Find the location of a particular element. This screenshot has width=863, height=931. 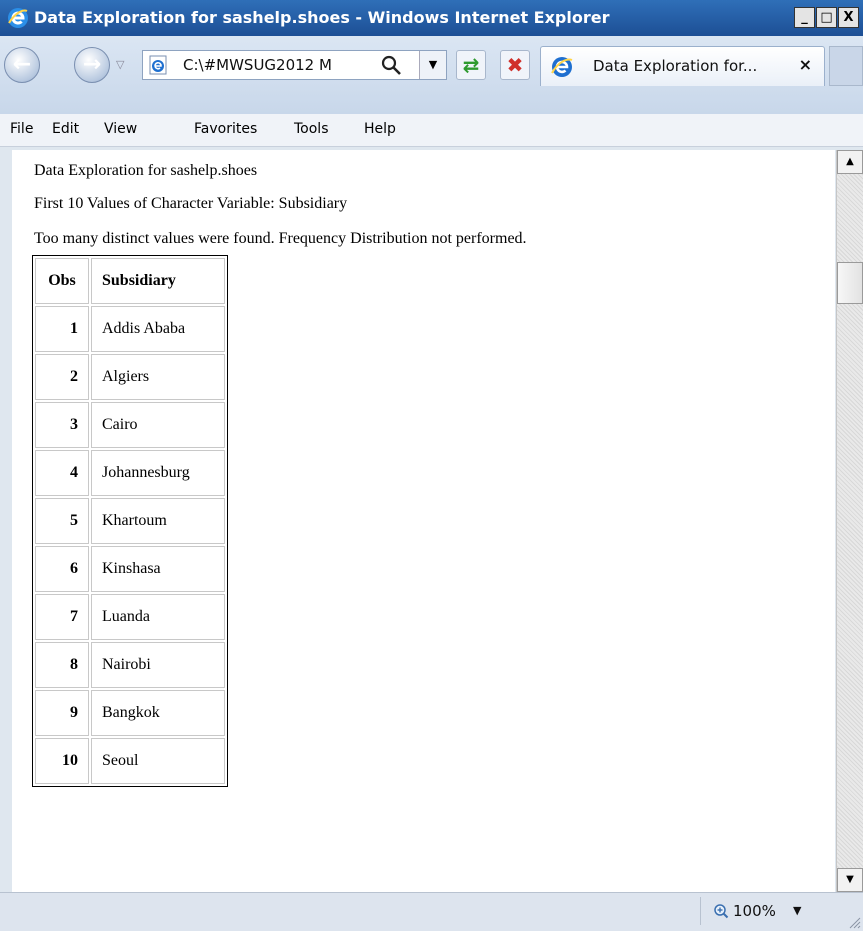

menu-favorites: Favorites is located at coordinates (225, 129).